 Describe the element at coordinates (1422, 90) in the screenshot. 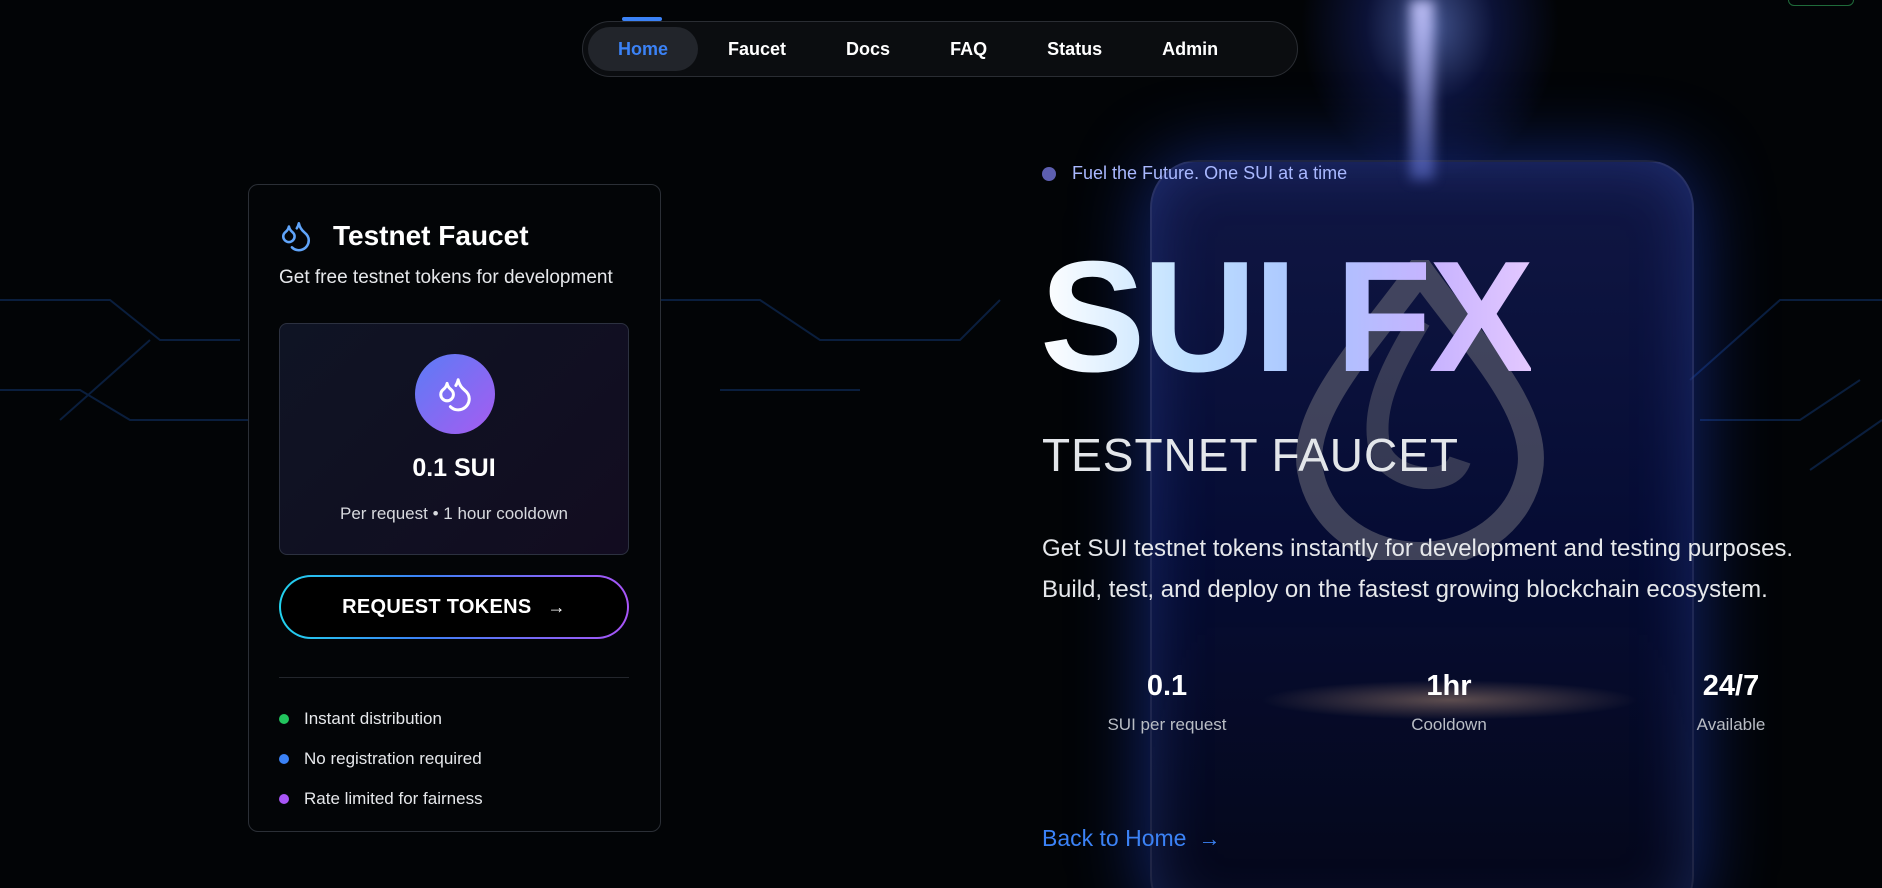

I see `light-beam` at that location.